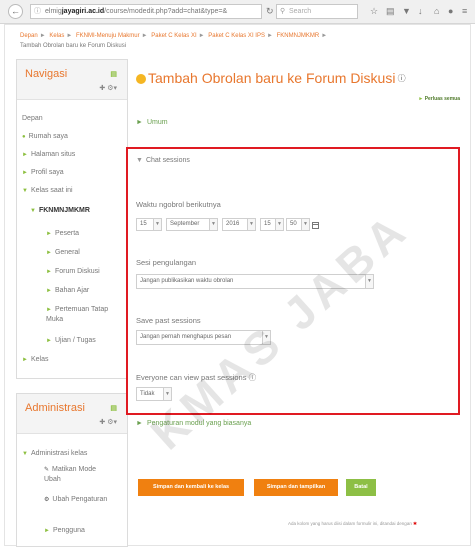 This screenshot has height=547, width=475. I want to click on save-return-button: Simpan dan kembali ke kelas, so click(191, 487).